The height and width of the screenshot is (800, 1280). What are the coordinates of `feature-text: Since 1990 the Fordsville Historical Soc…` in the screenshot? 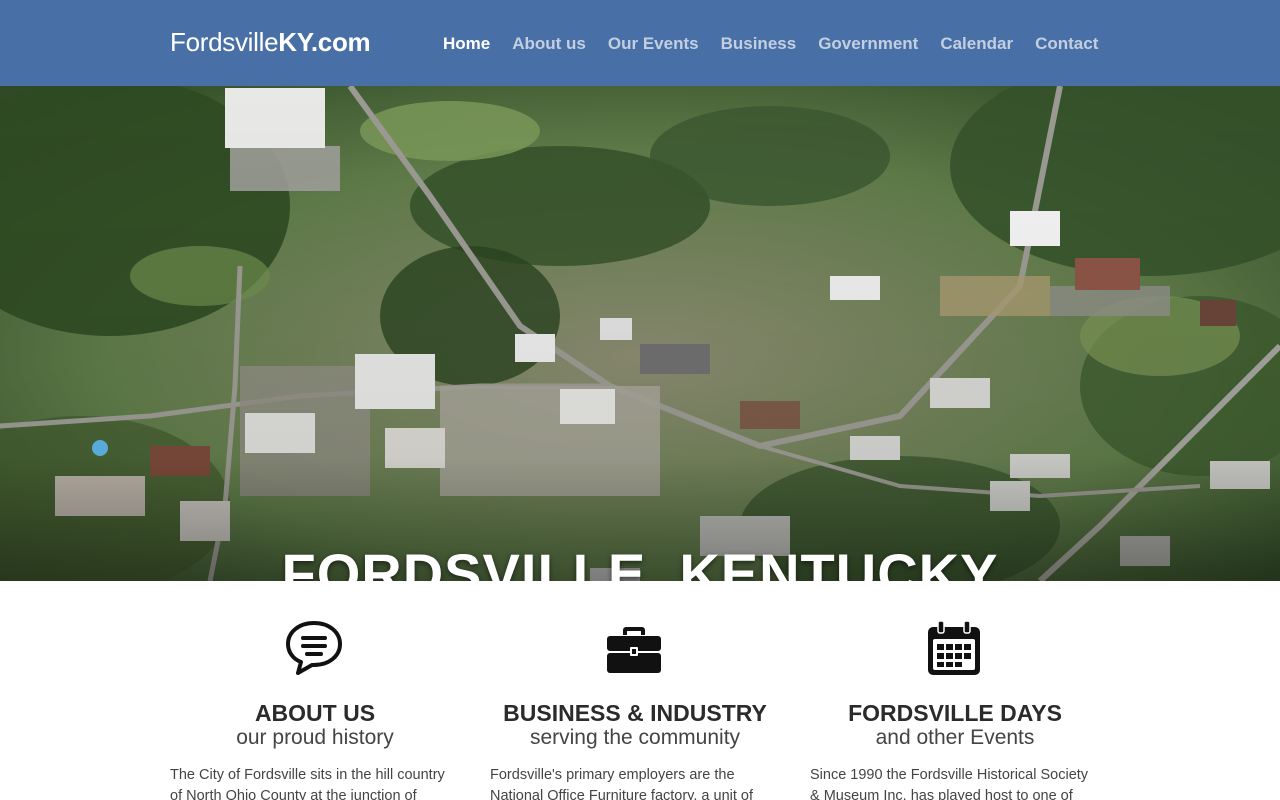 It's located at (949, 783).